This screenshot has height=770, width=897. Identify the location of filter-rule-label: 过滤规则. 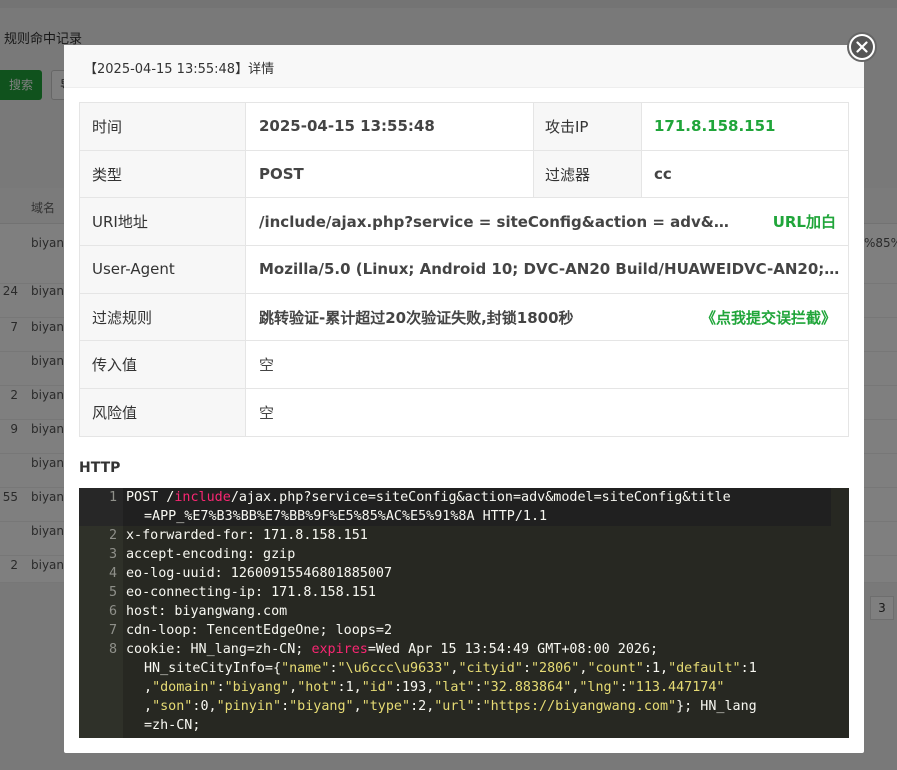
(162, 317).